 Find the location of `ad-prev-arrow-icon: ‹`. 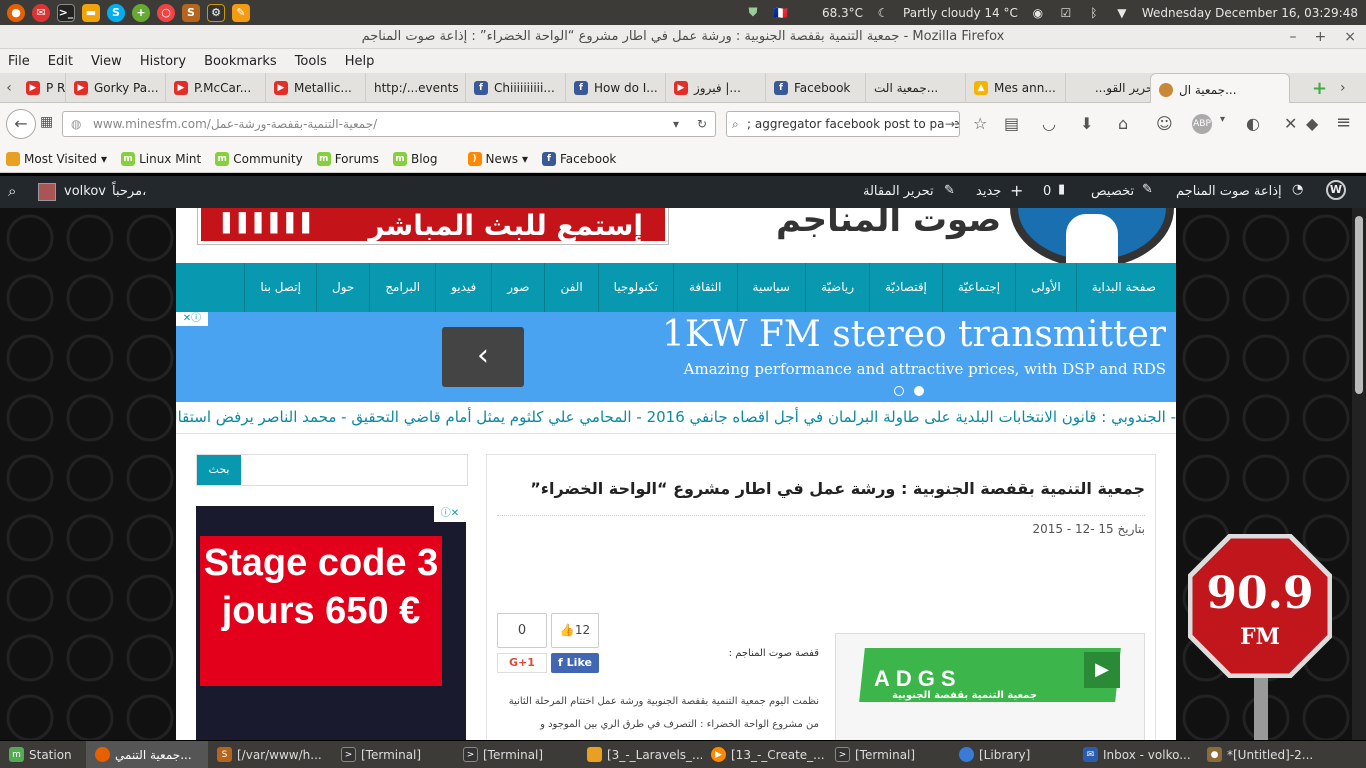

ad-prev-arrow-icon: ‹ is located at coordinates (483, 357).